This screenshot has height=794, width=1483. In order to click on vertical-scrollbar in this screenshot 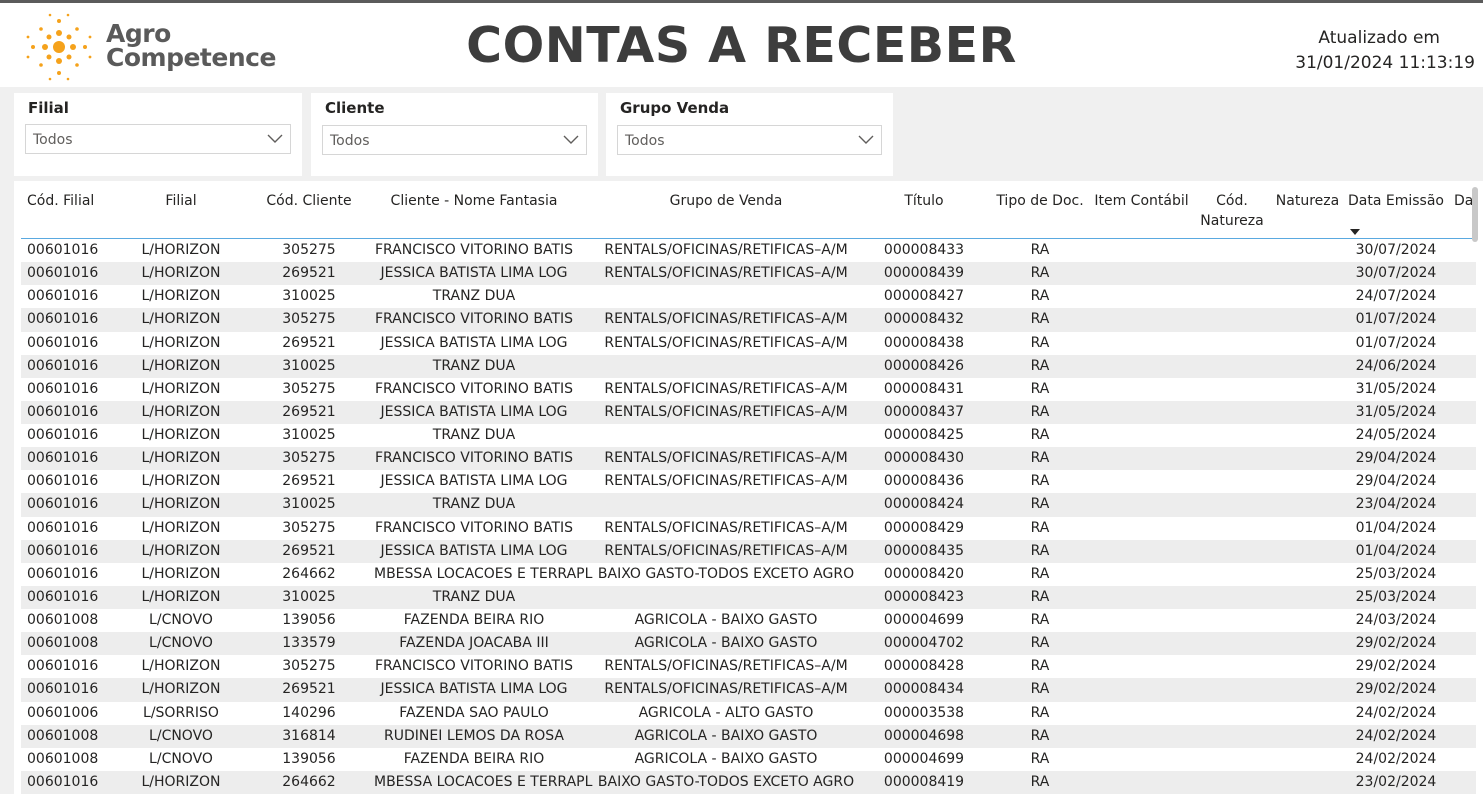, I will do `click(1475, 214)`.